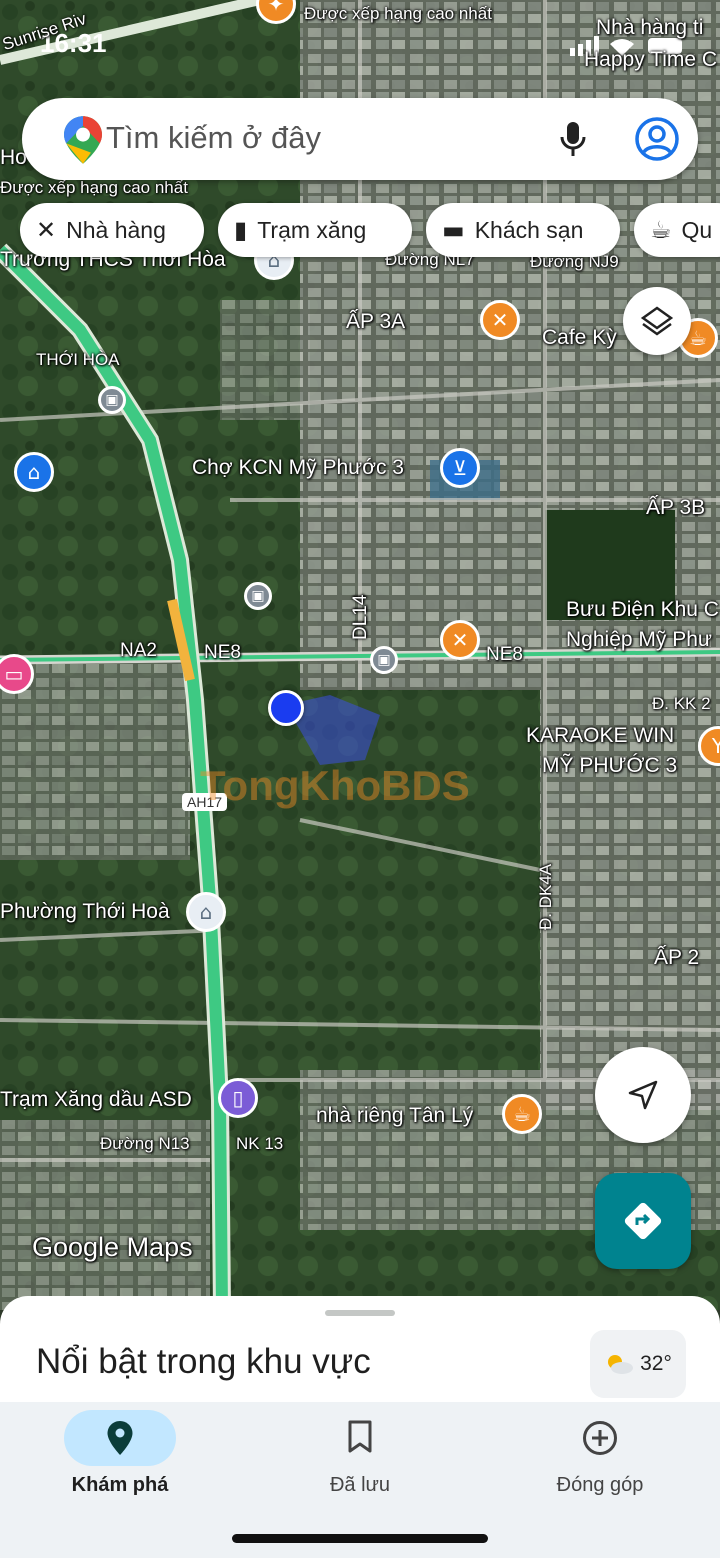 This screenshot has height=1558, width=720. I want to click on map-label: DL14, so click(360, 617).